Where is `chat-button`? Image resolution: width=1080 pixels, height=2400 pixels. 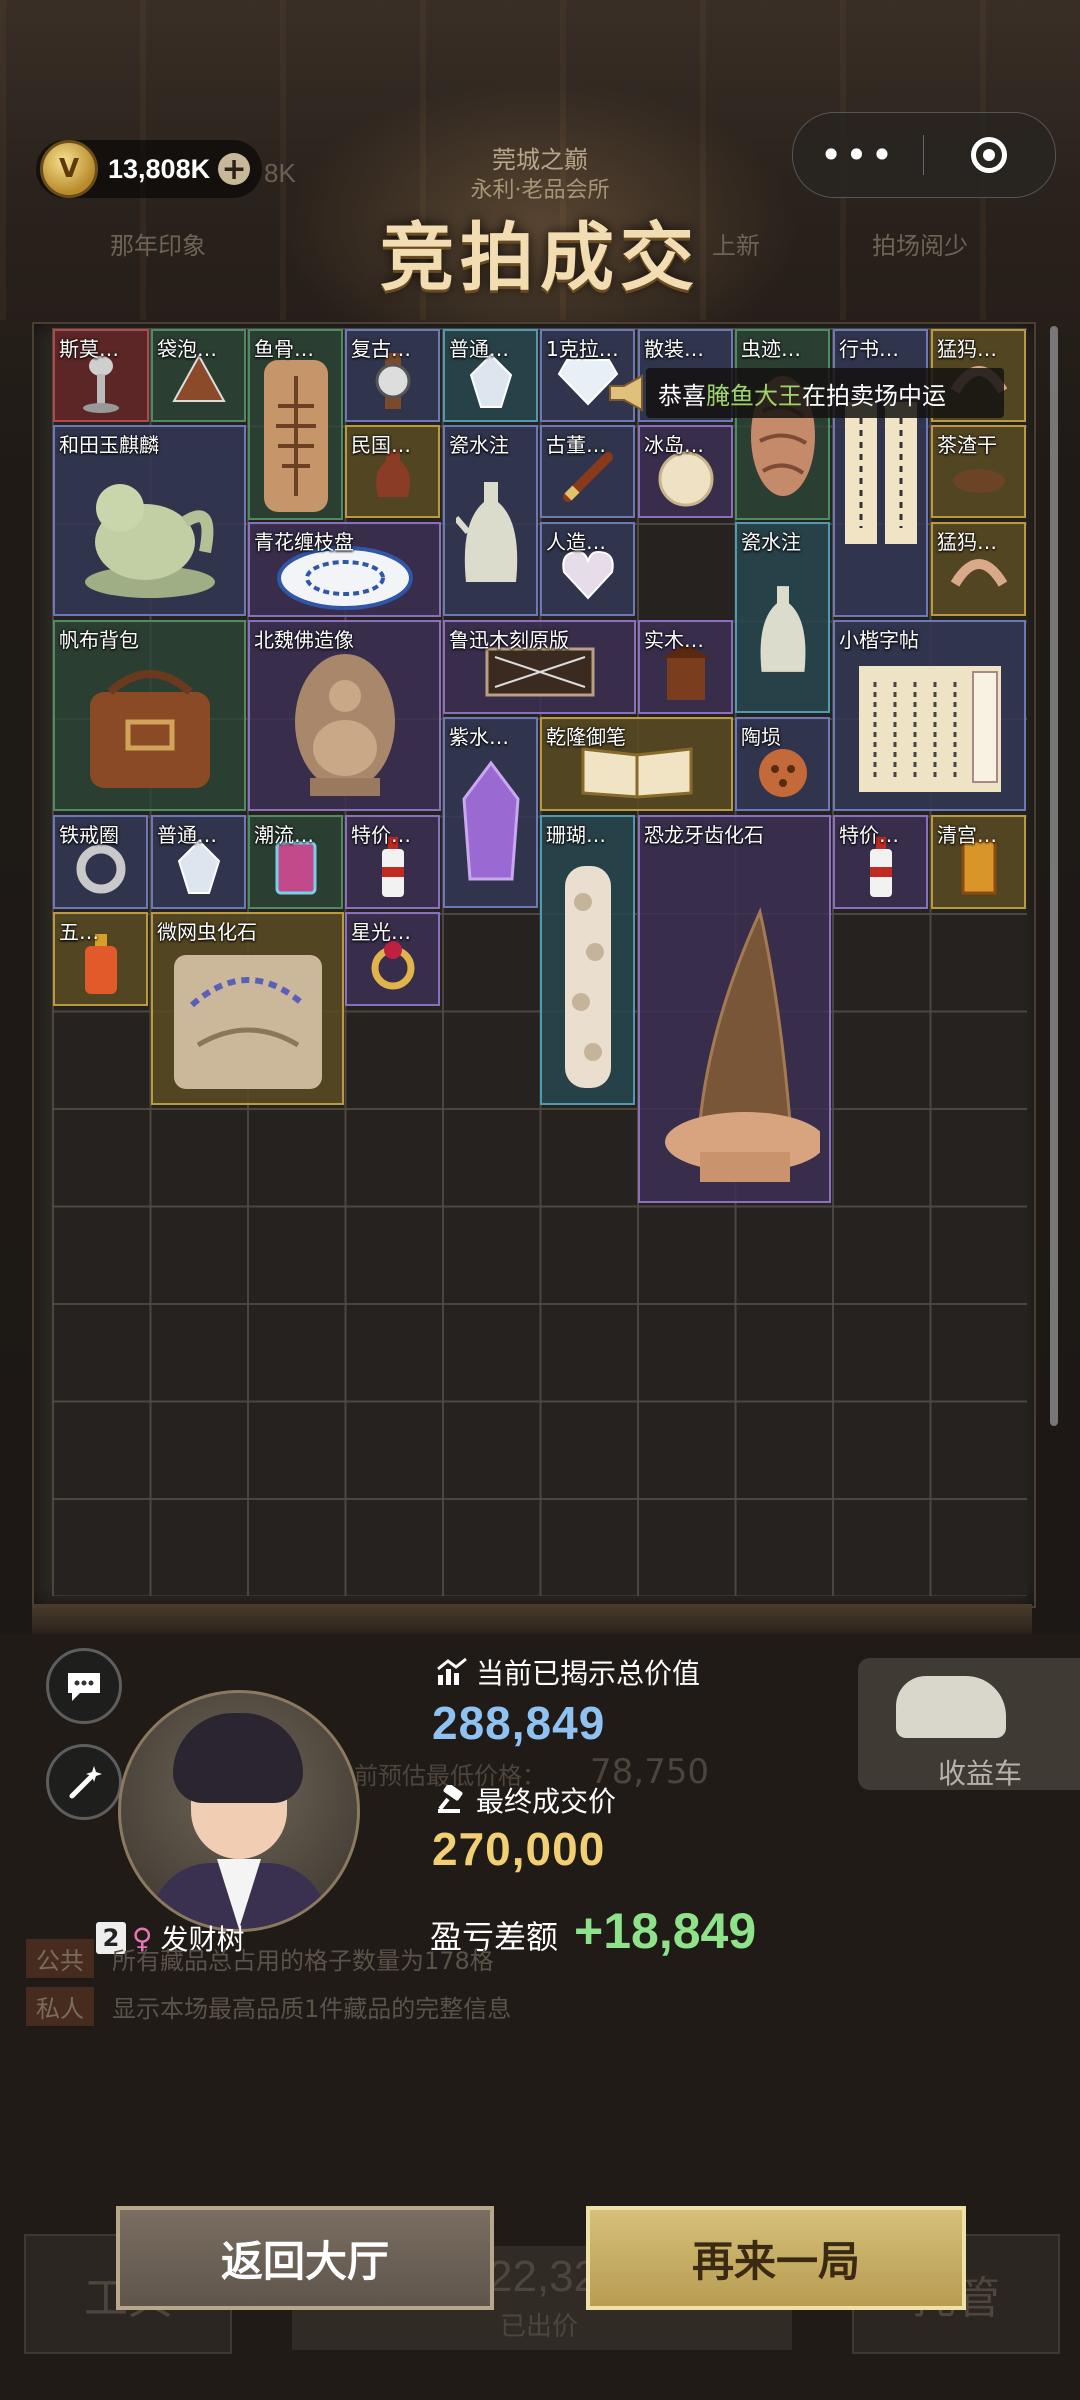
chat-button is located at coordinates (84, 1686).